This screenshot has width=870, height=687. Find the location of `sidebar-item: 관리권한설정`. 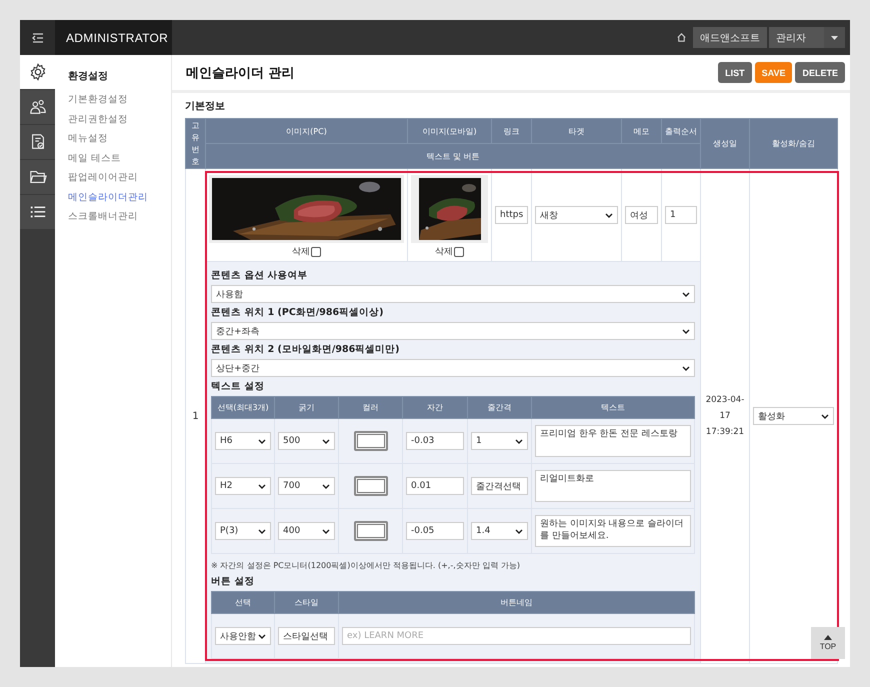

sidebar-item: 관리권한설정 is located at coordinates (119, 122).